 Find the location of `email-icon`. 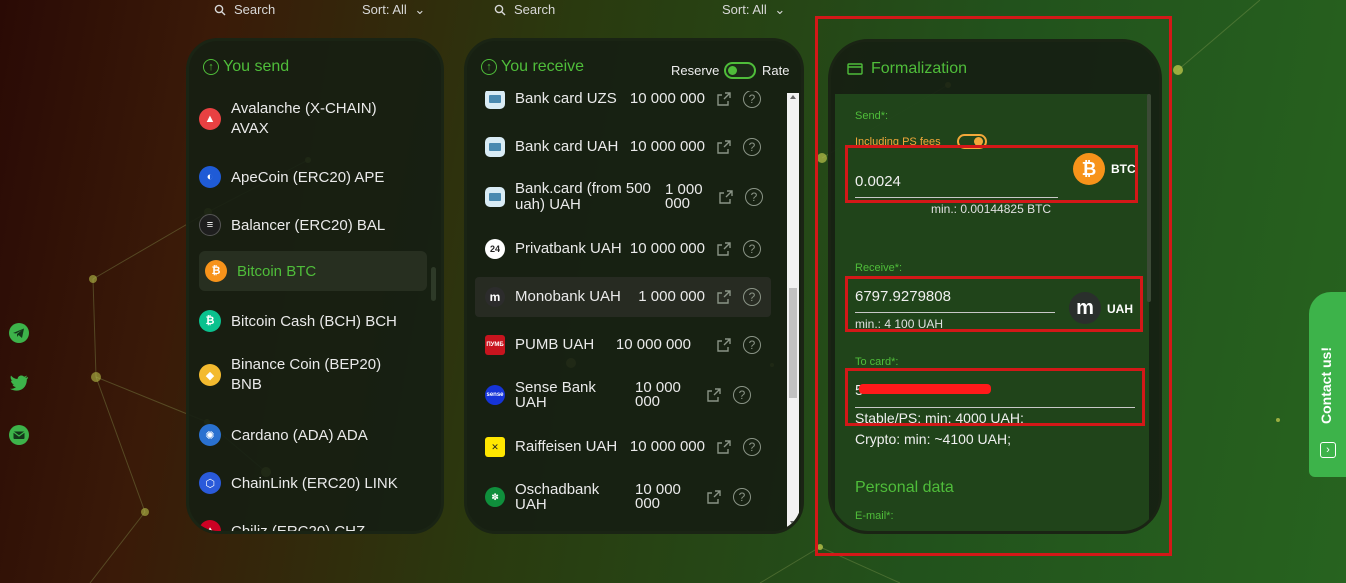

email-icon is located at coordinates (19, 435).